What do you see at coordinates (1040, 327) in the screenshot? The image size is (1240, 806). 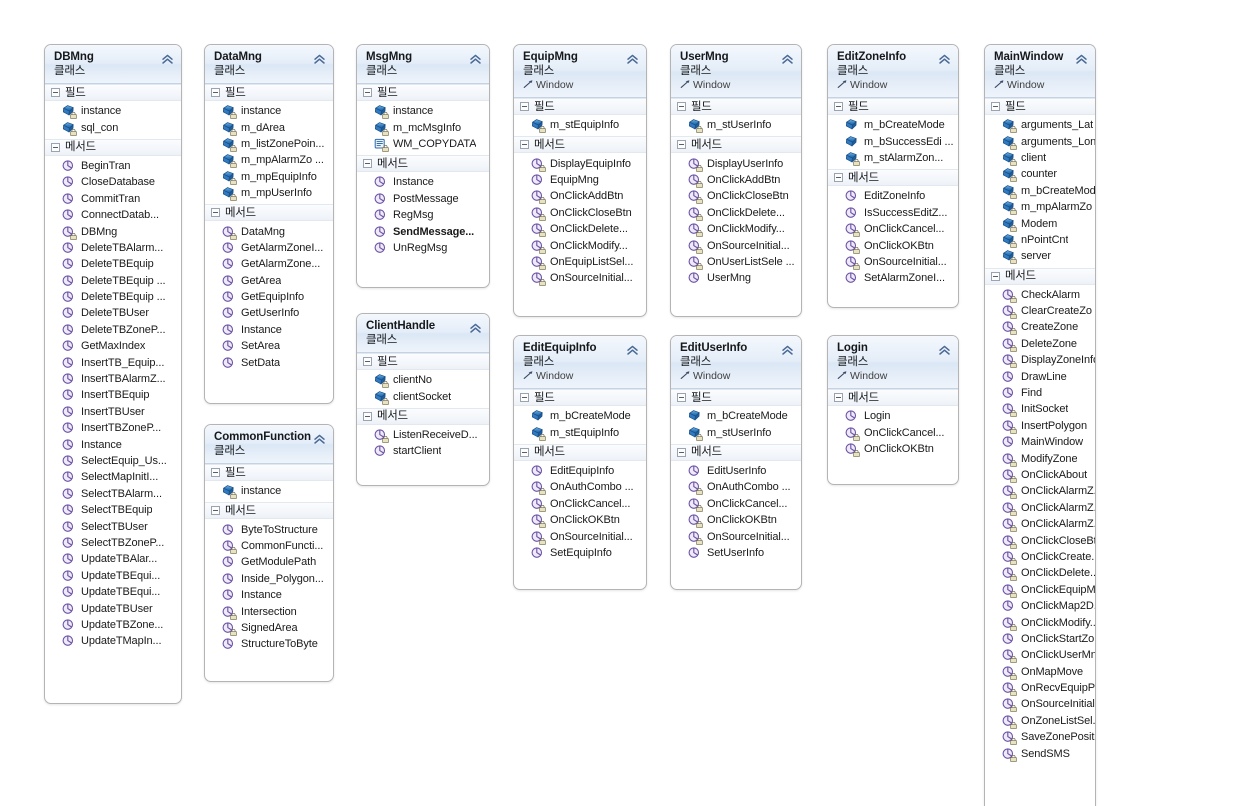 I see `member-row: CreateZone` at bounding box center [1040, 327].